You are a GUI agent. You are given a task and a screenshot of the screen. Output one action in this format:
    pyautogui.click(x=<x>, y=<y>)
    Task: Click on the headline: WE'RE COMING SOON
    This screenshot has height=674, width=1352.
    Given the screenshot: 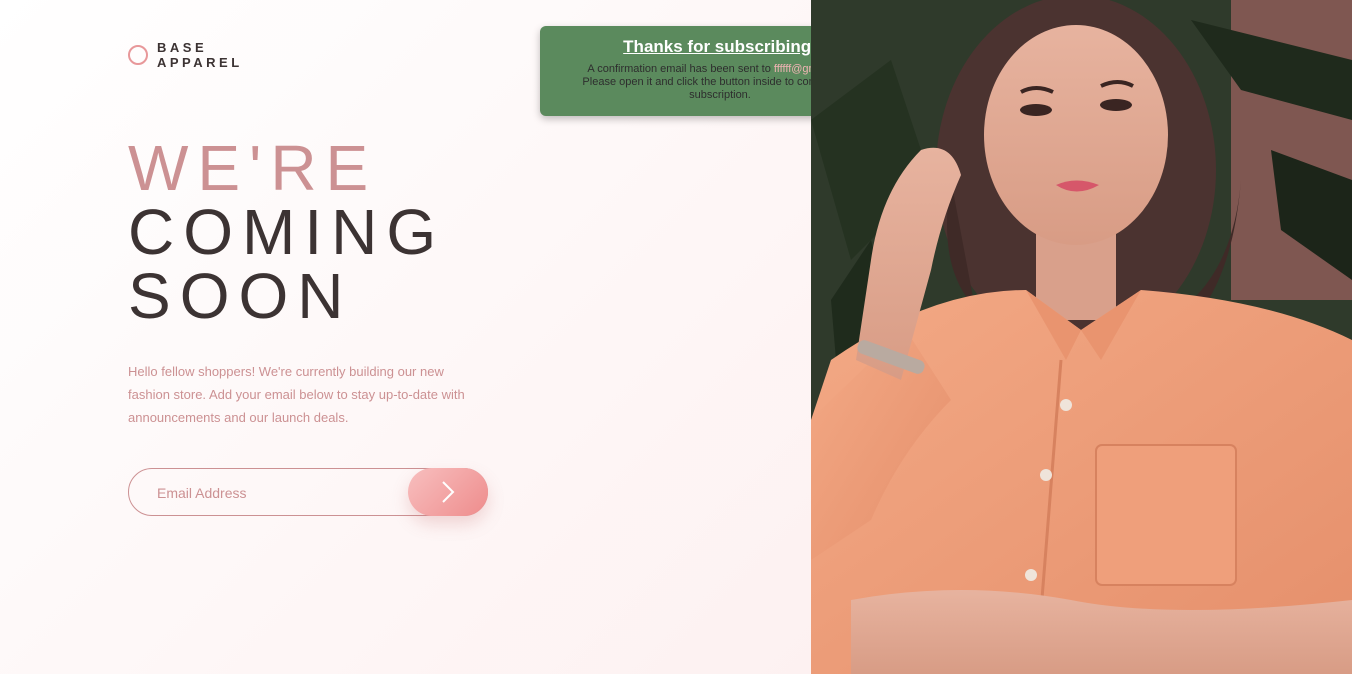 What is the action you would take?
    pyautogui.click(x=286, y=232)
    